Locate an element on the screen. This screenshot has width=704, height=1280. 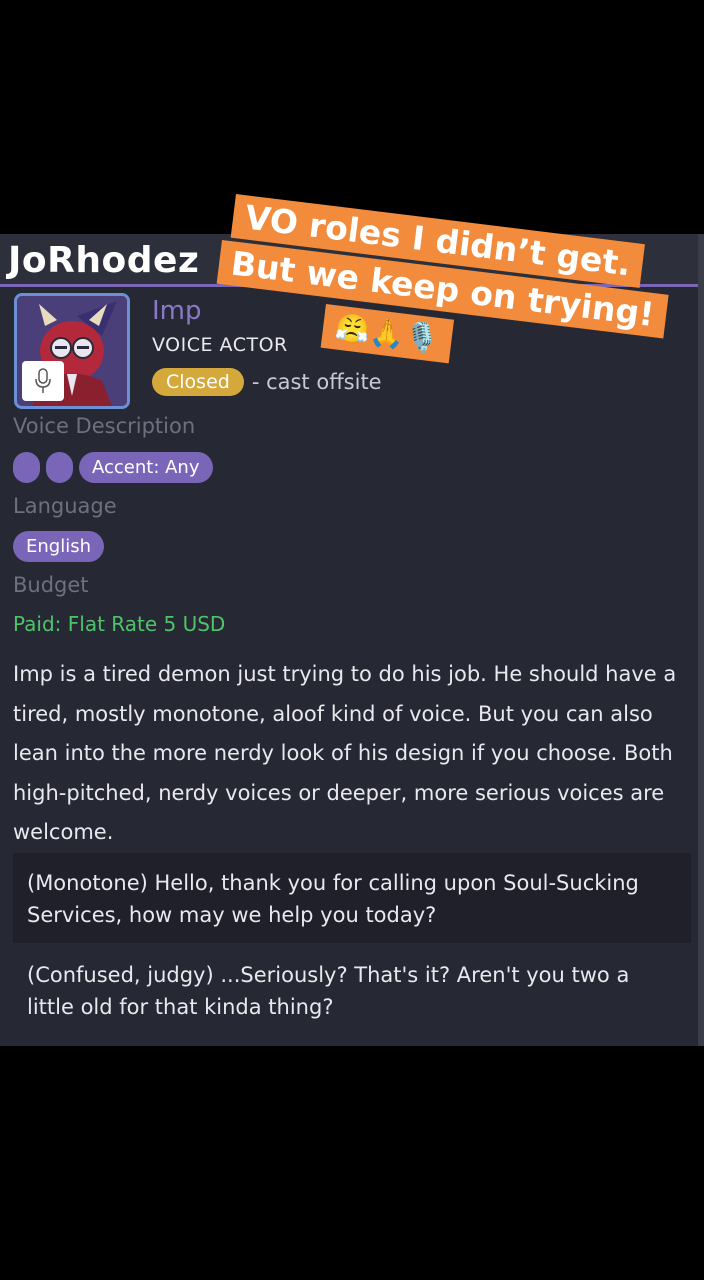
voice-description-label: Voice Description is located at coordinates (104, 426).